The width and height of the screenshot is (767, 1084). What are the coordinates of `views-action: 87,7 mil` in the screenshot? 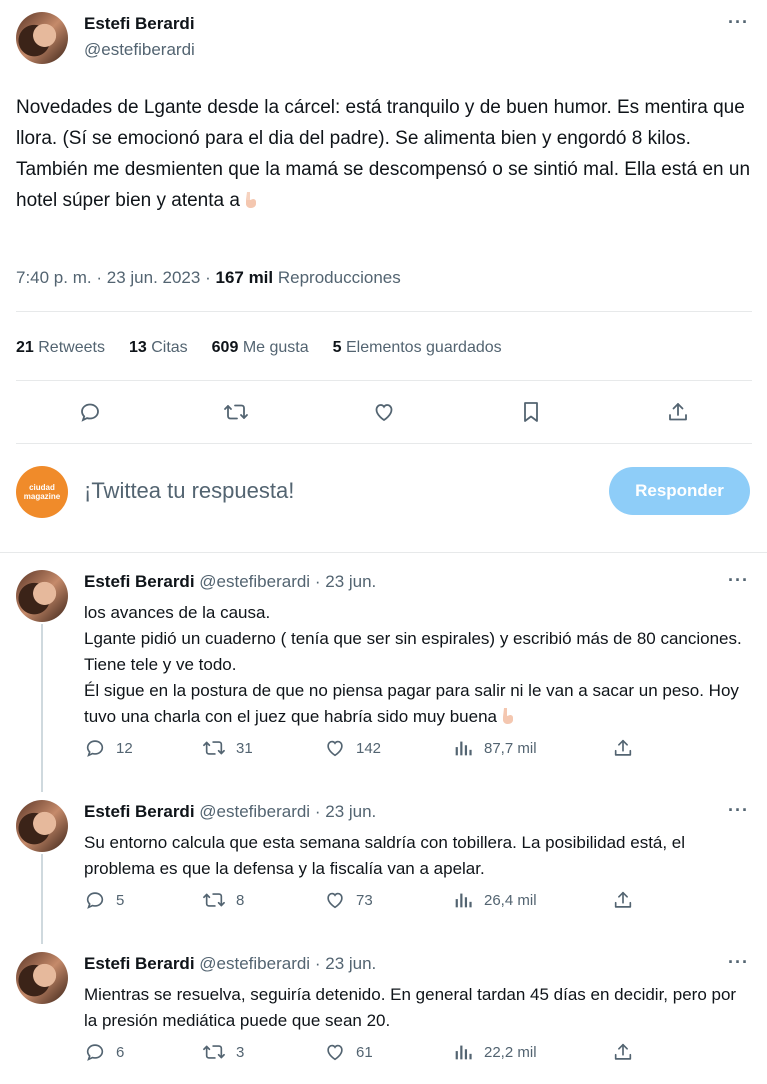 It's located at (494, 748).